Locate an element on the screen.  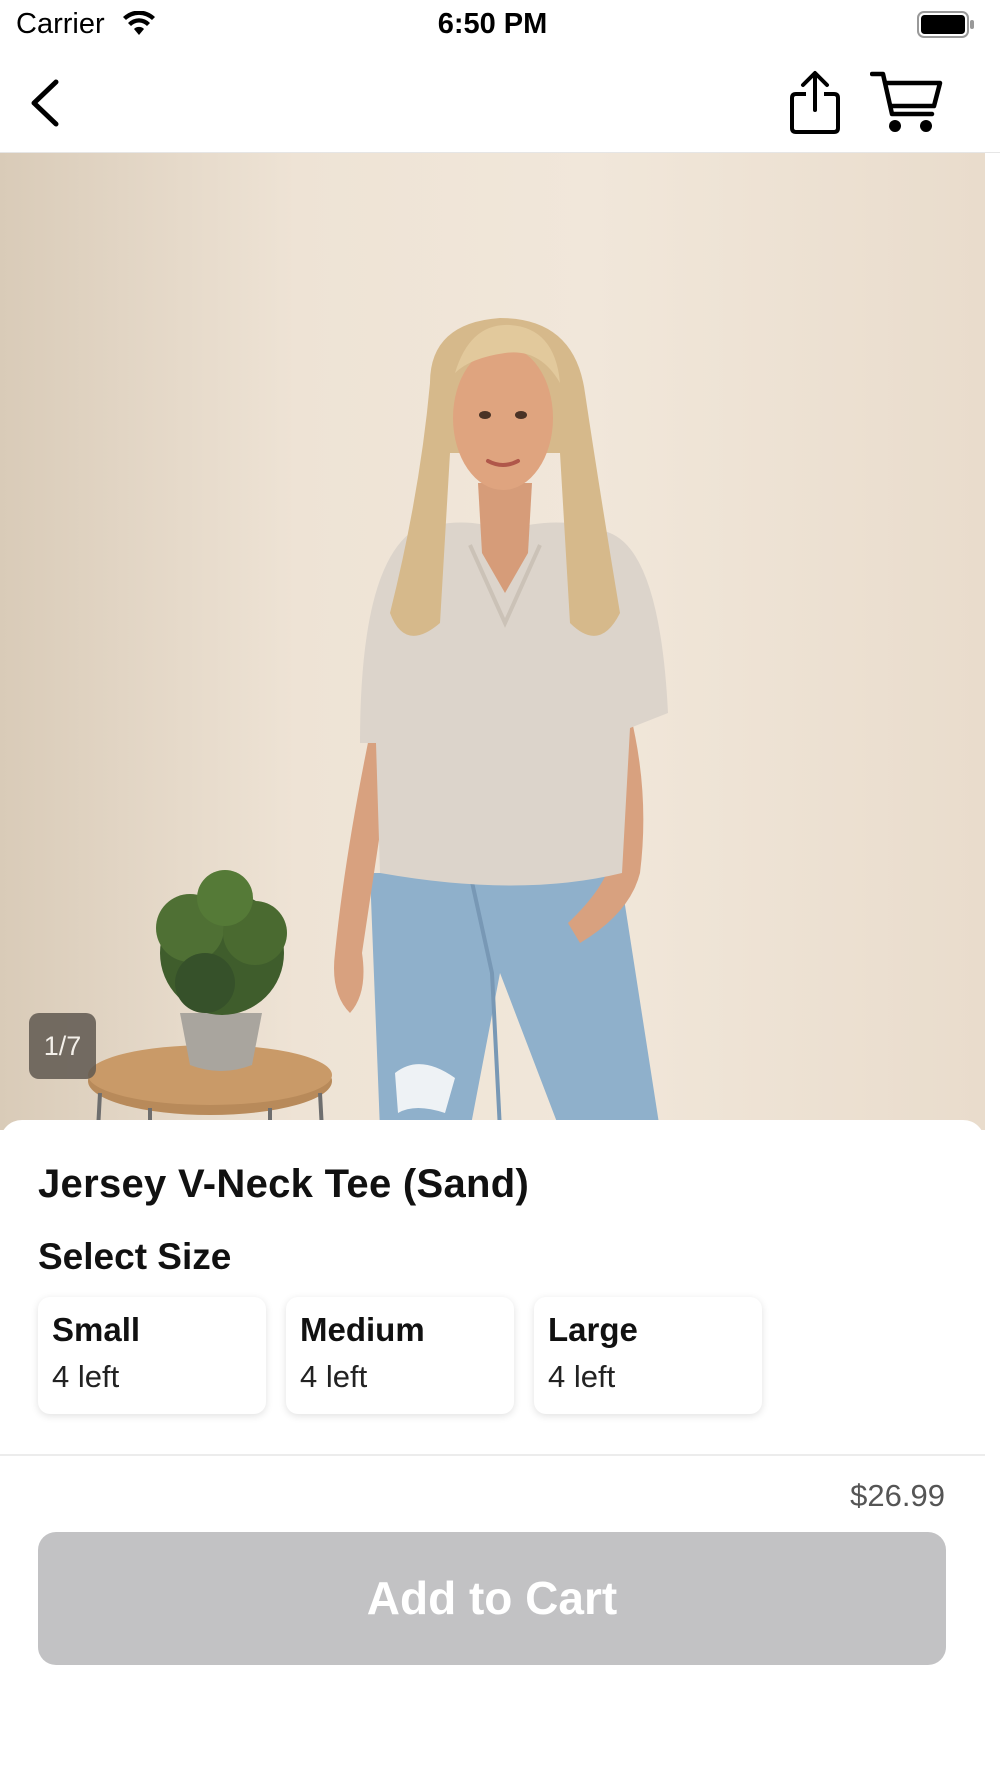
cart-button is located at coordinates (906, 102).